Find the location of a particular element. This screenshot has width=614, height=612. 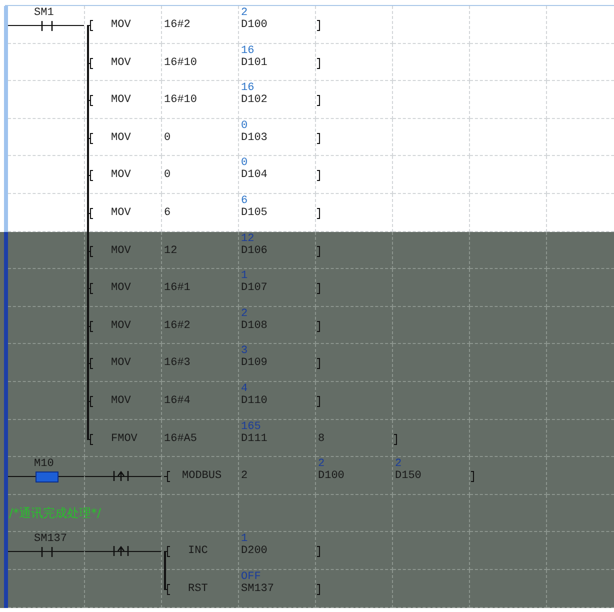

instruction-name: FMOV is located at coordinates (124, 438).